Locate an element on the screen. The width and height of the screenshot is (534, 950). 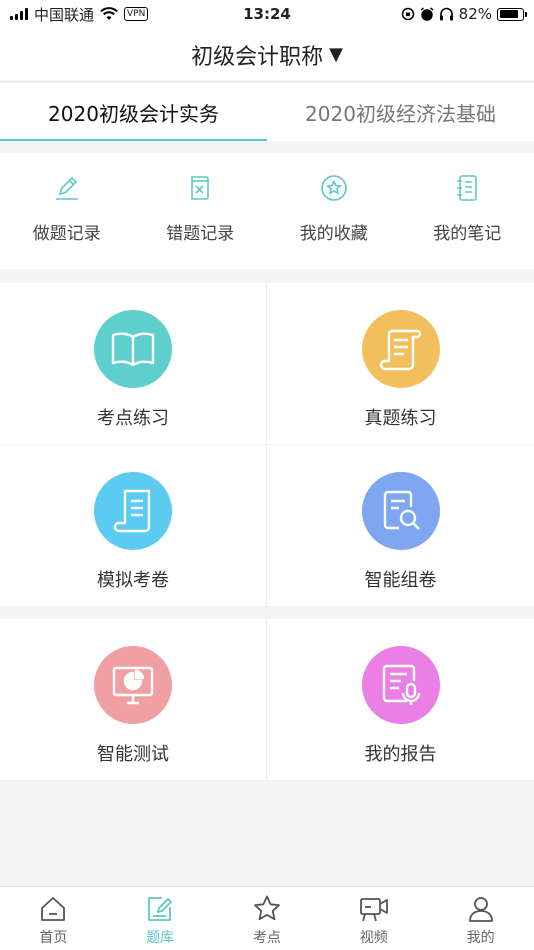
status-left: 中国联通 VPN is located at coordinates (79, 14).